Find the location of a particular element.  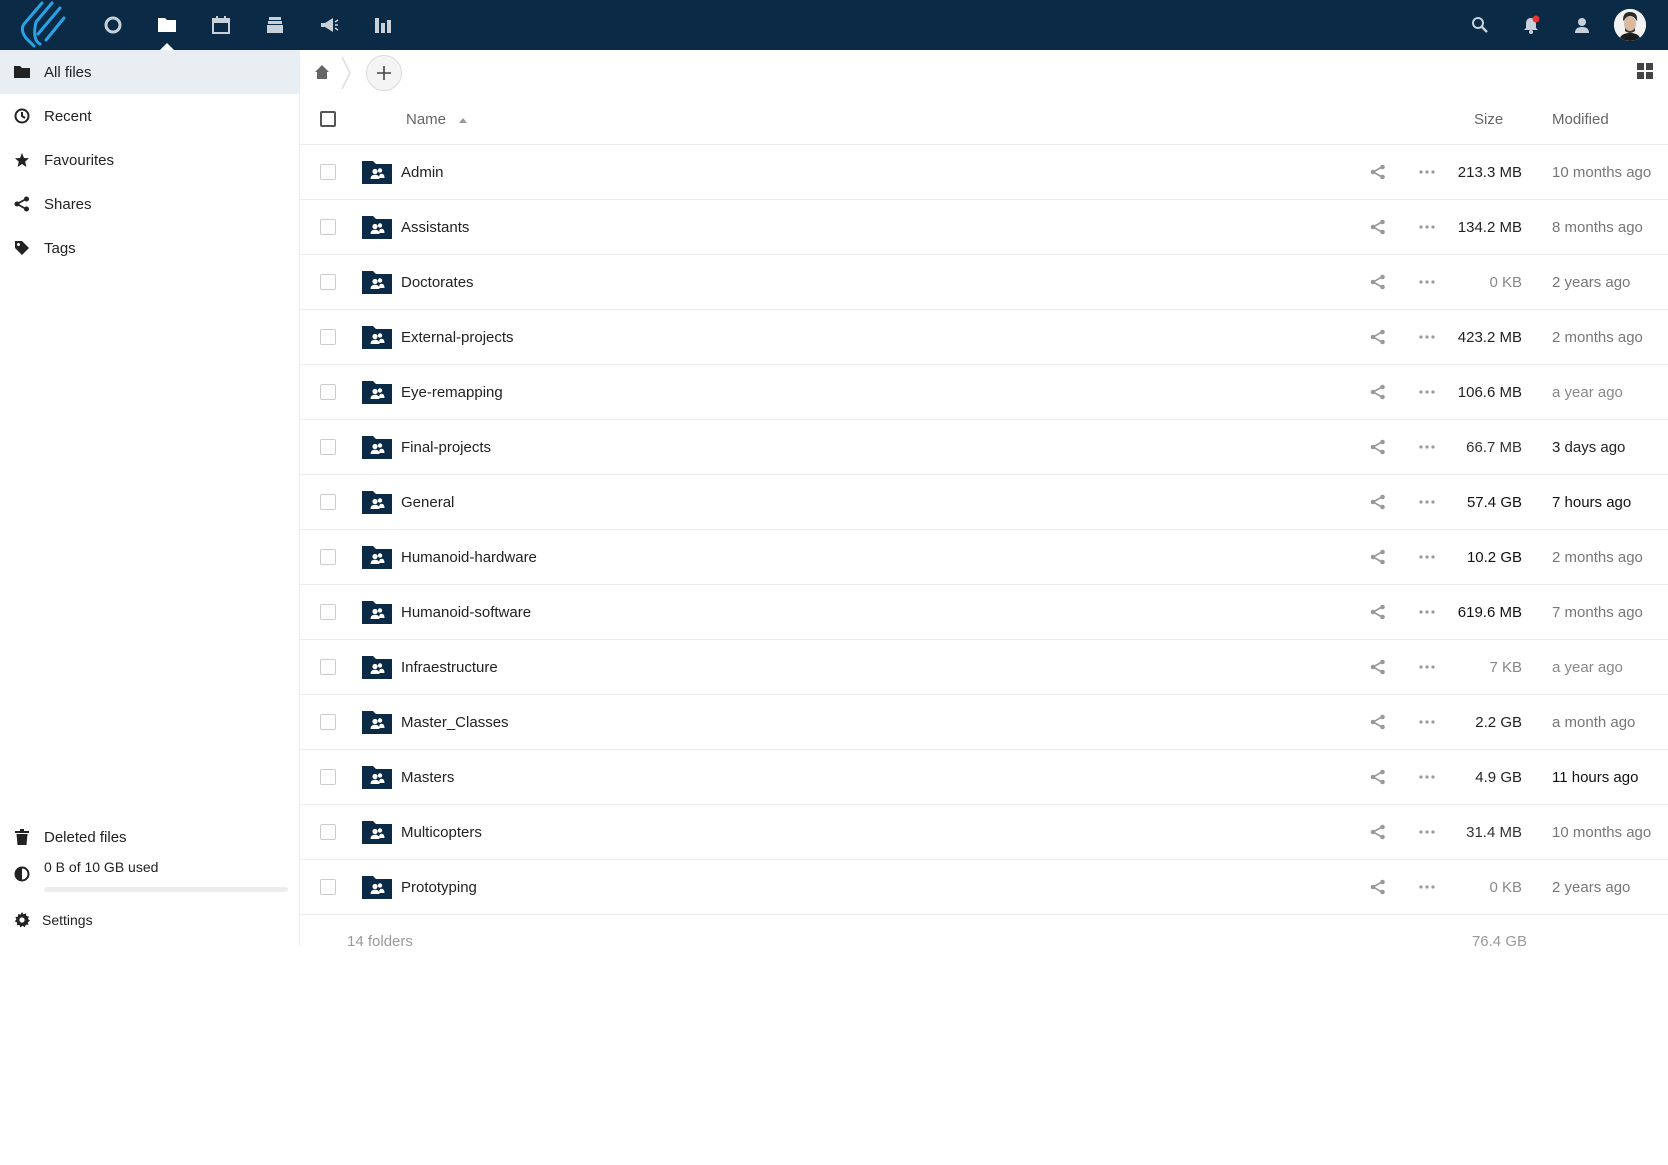

table-row: Master_Classes 2.2 GB a month ago is located at coordinates (984, 722).